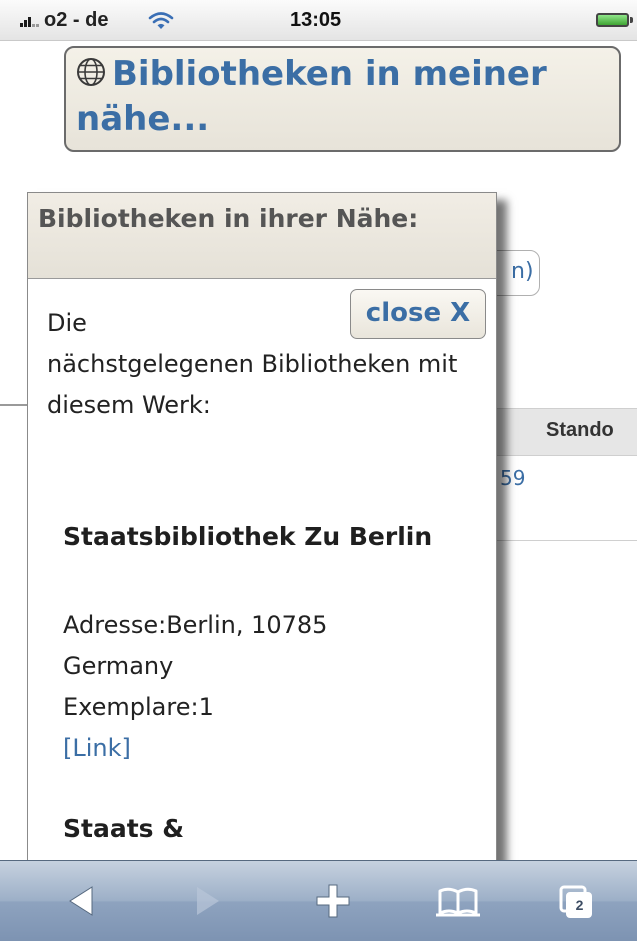 Image resolution: width=637 pixels, height=941 pixels. I want to click on library-name: Staats &, so click(124, 828).